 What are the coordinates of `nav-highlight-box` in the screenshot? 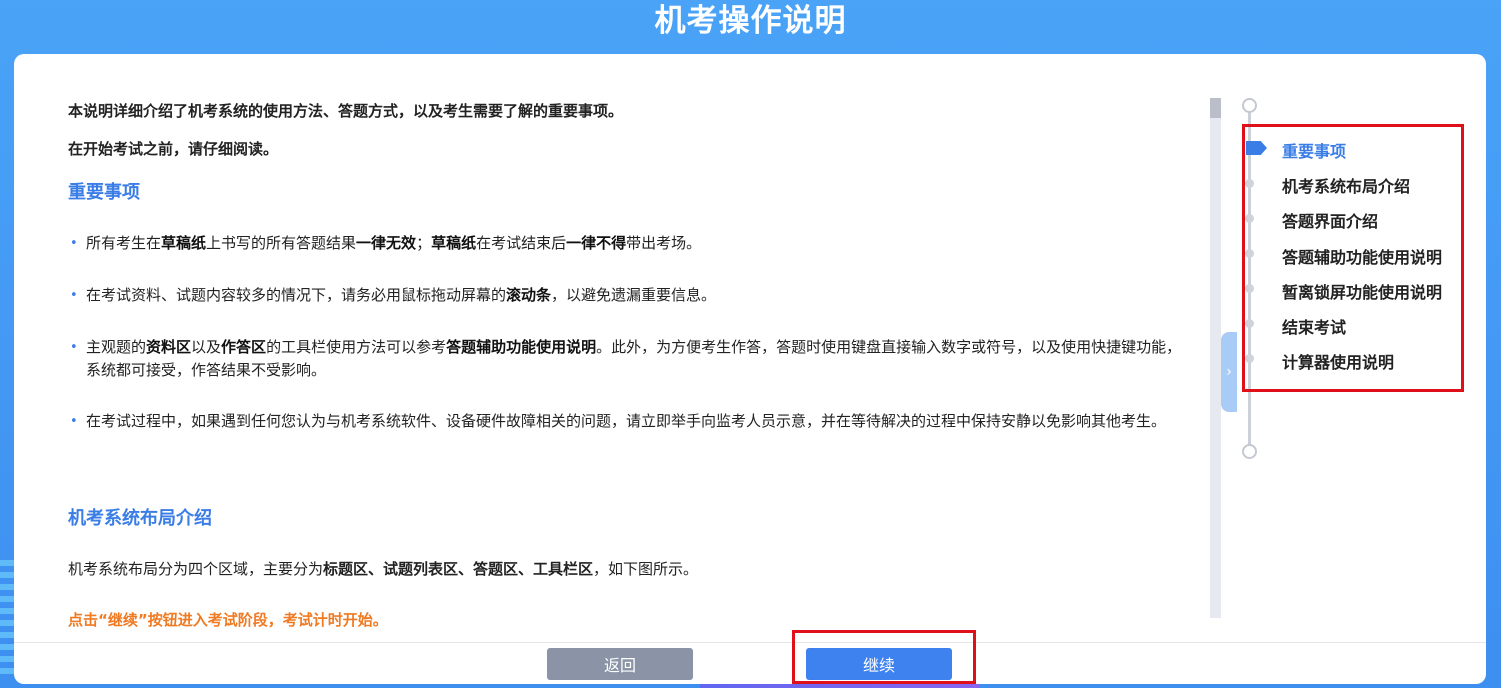 It's located at (1353, 258).